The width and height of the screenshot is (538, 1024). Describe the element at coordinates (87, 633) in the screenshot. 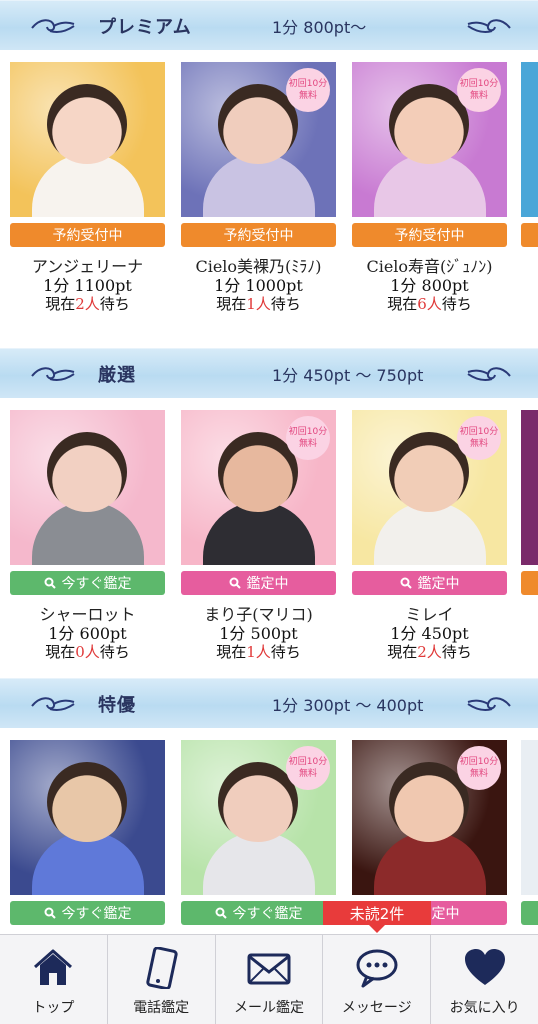

I see `advisor-price: 1分 600pt` at that location.